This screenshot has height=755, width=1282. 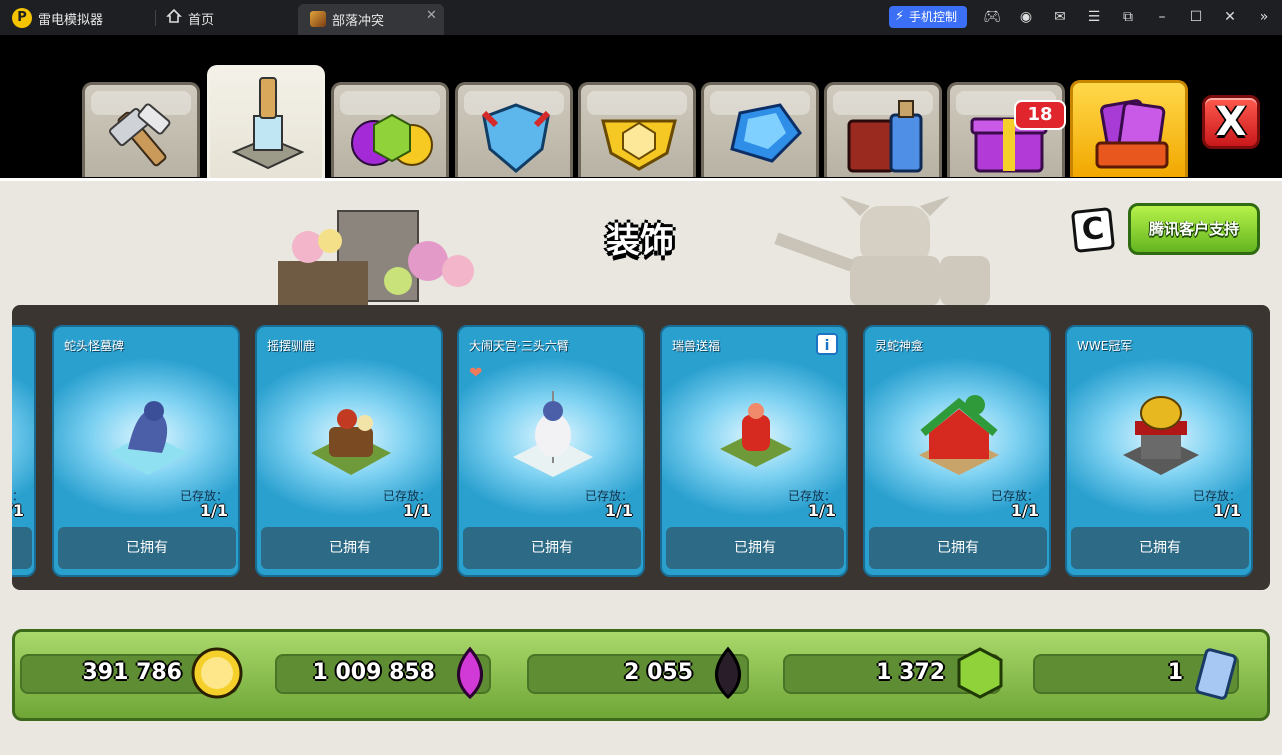 What do you see at coordinates (140, 135) in the screenshot?
I see `hammer-icon` at bounding box center [140, 135].